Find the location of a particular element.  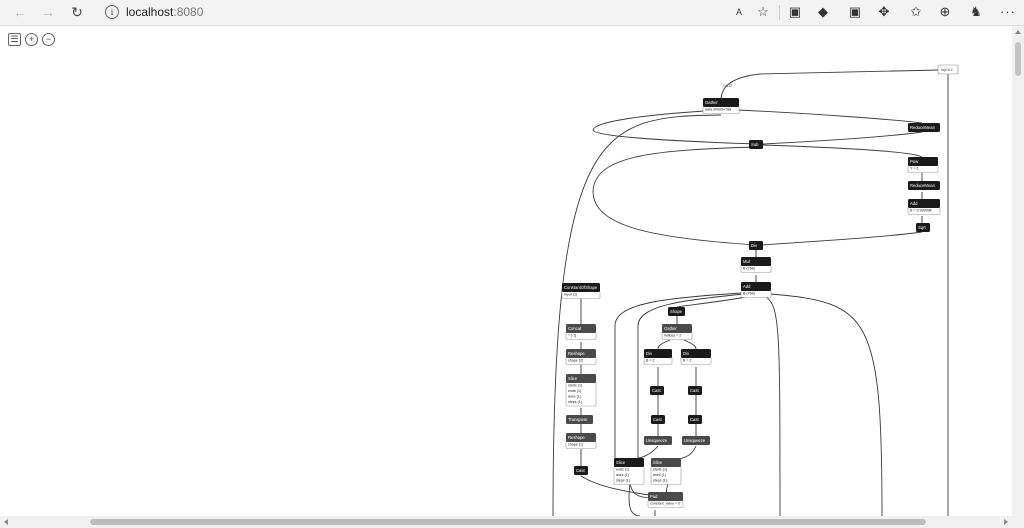

url-port: :8080 is located at coordinates (188, 12).